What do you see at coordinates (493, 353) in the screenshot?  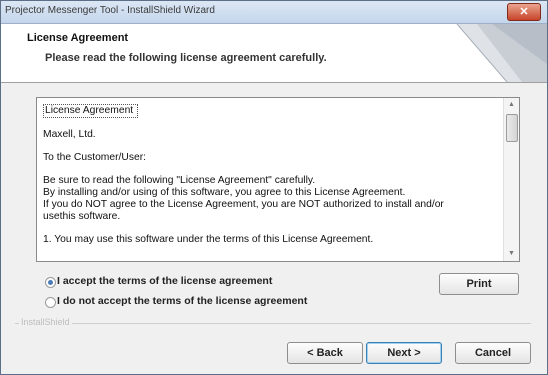 I see `cancel-button: Cancel` at bounding box center [493, 353].